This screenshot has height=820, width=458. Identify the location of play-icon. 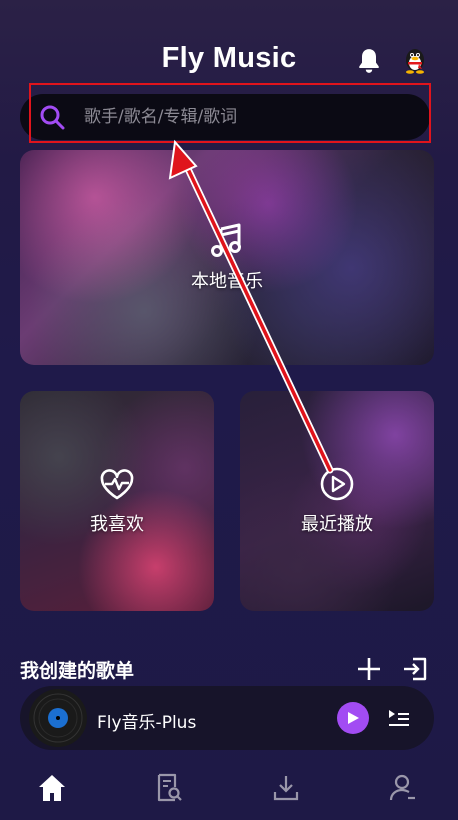
(353, 718).